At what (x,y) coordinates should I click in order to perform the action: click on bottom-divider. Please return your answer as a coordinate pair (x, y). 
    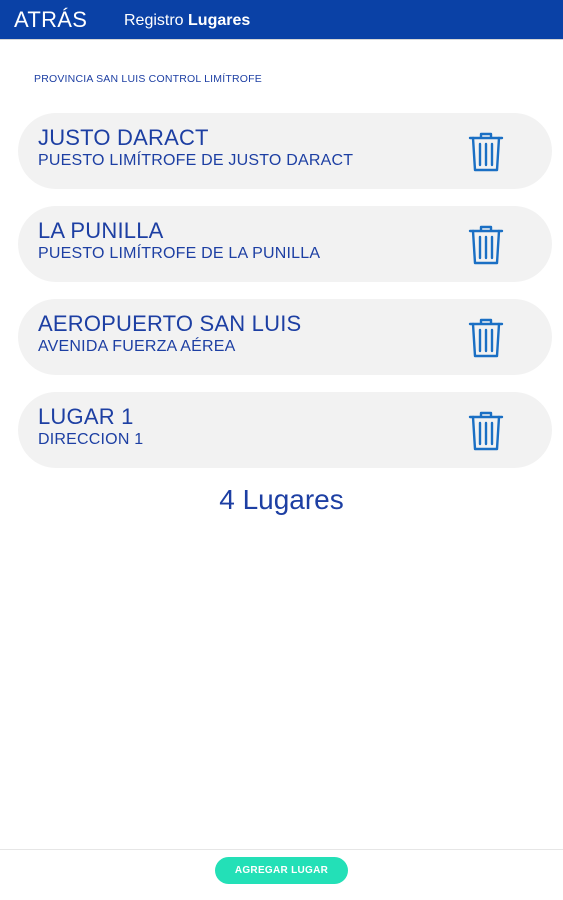
    Looking at the image, I should click on (281, 849).